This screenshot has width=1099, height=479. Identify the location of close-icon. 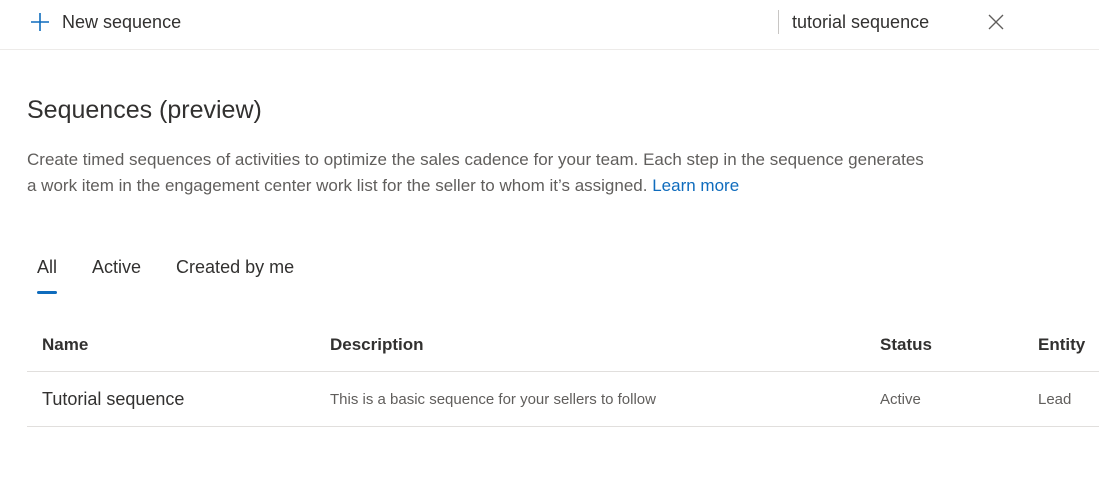
(996, 22).